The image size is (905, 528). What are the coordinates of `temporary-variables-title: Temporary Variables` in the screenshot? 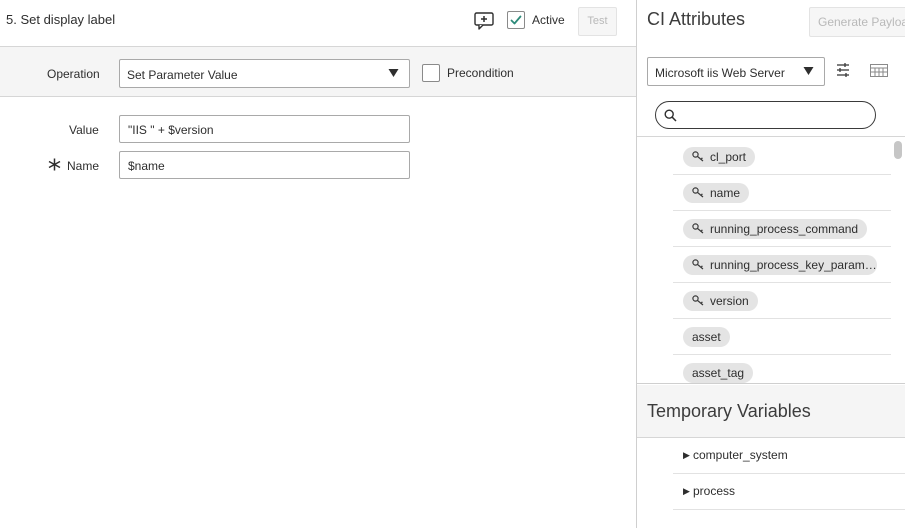 It's located at (729, 411).